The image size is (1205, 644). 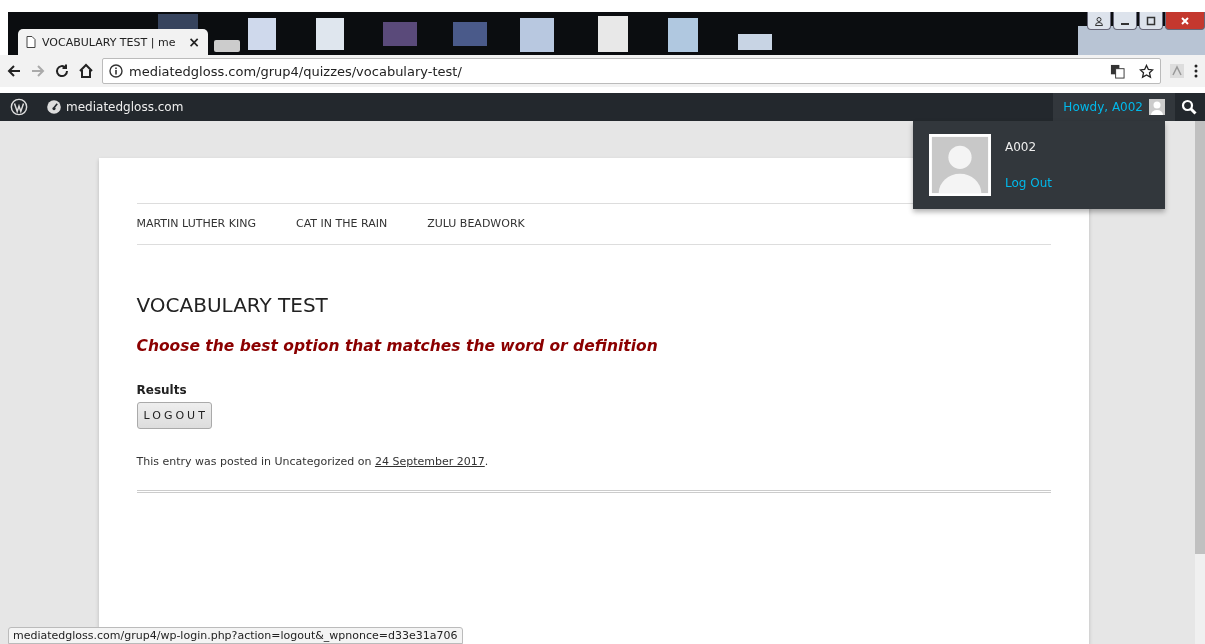 I want to click on logout-link: Log Out, so click(x=1028, y=183).